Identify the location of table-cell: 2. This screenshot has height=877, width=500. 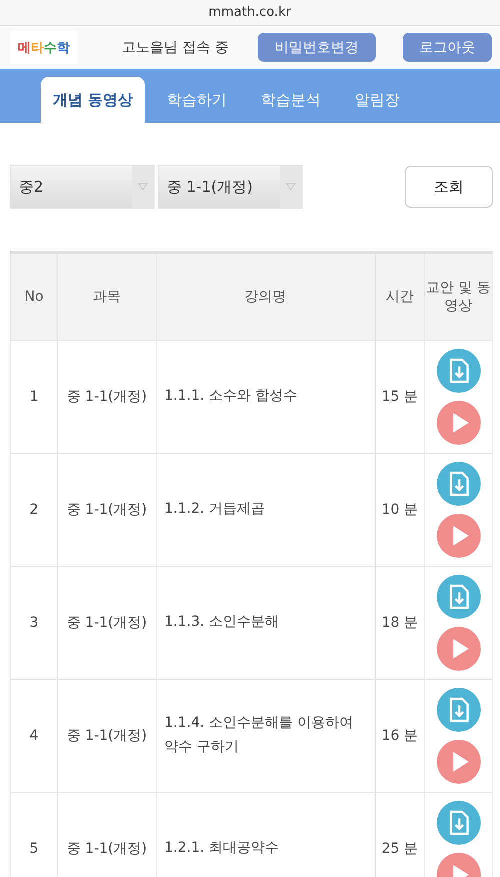
(34, 510).